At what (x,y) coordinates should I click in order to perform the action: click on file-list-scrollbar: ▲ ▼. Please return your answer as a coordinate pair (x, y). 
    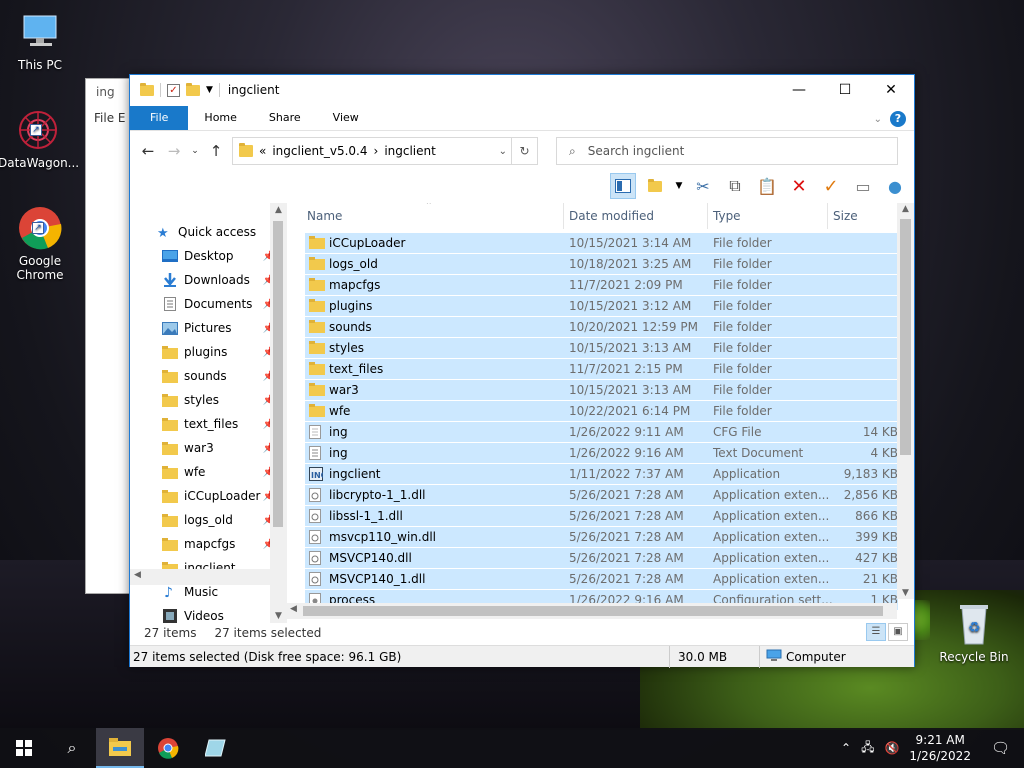
    Looking at the image, I should click on (905, 401).